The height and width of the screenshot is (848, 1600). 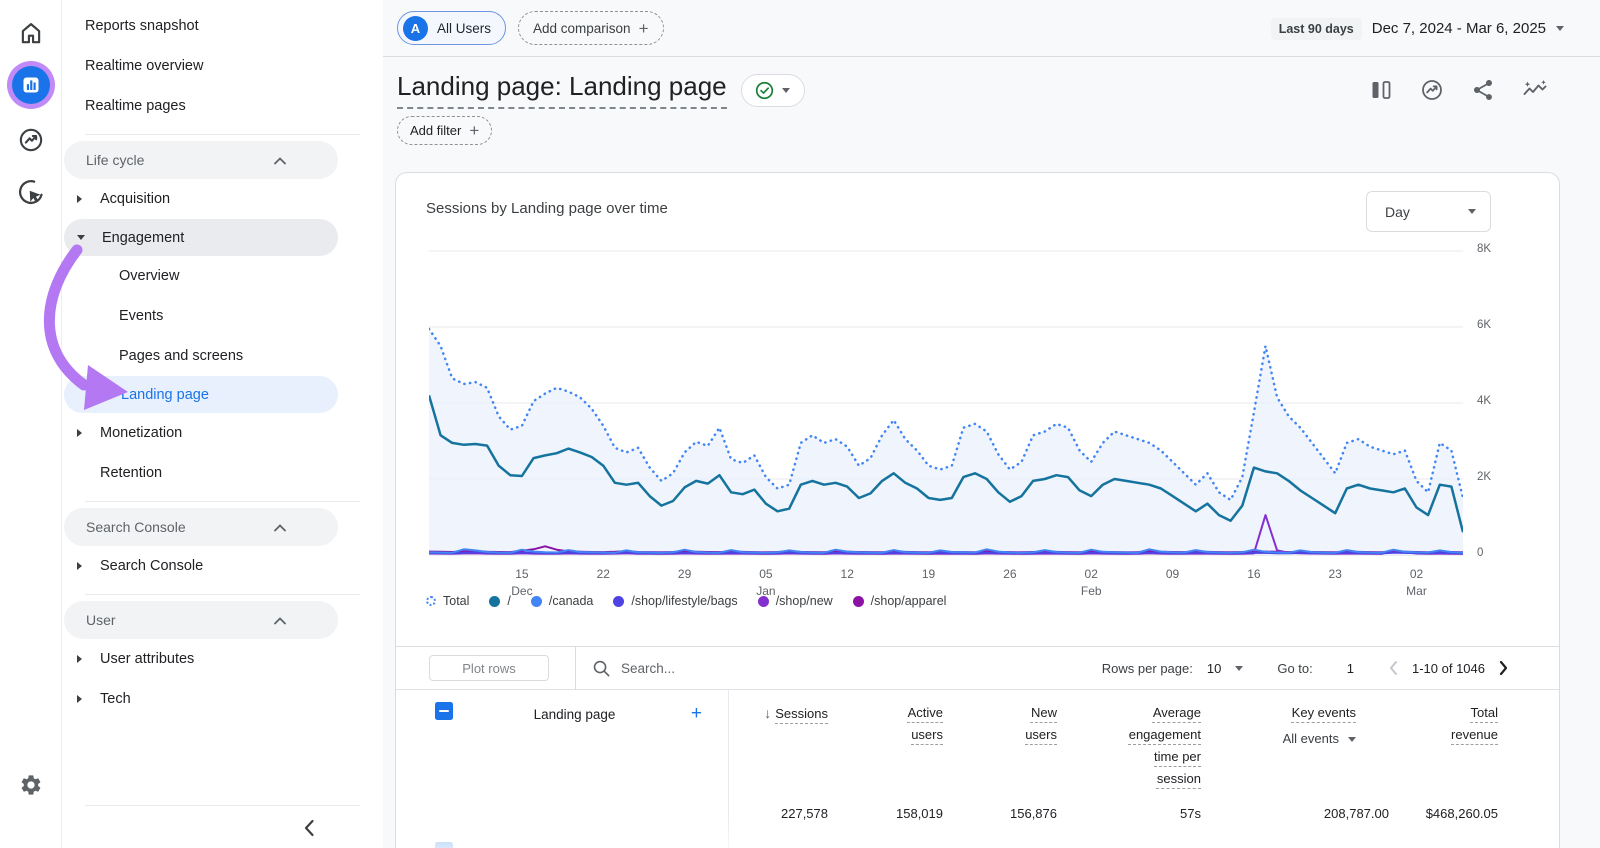 I want to click on sidebar-item-user-attributes: User attributes, so click(x=222, y=659).